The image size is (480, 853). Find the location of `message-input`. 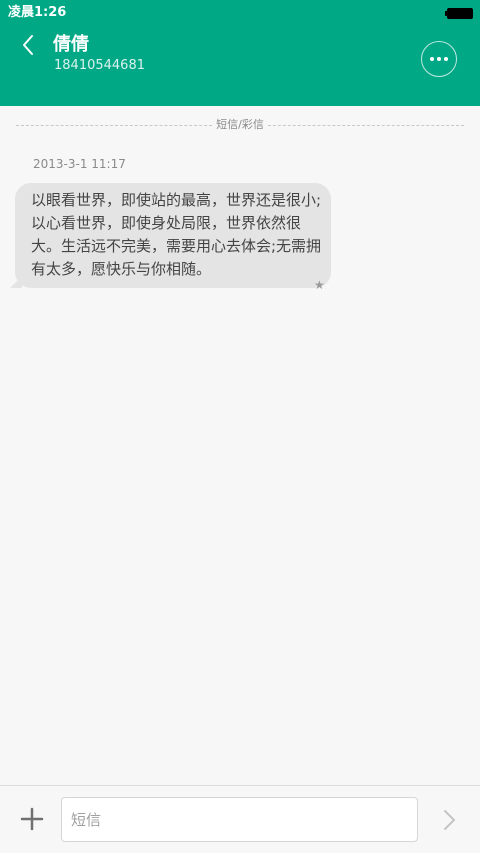

message-input is located at coordinates (239, 819).